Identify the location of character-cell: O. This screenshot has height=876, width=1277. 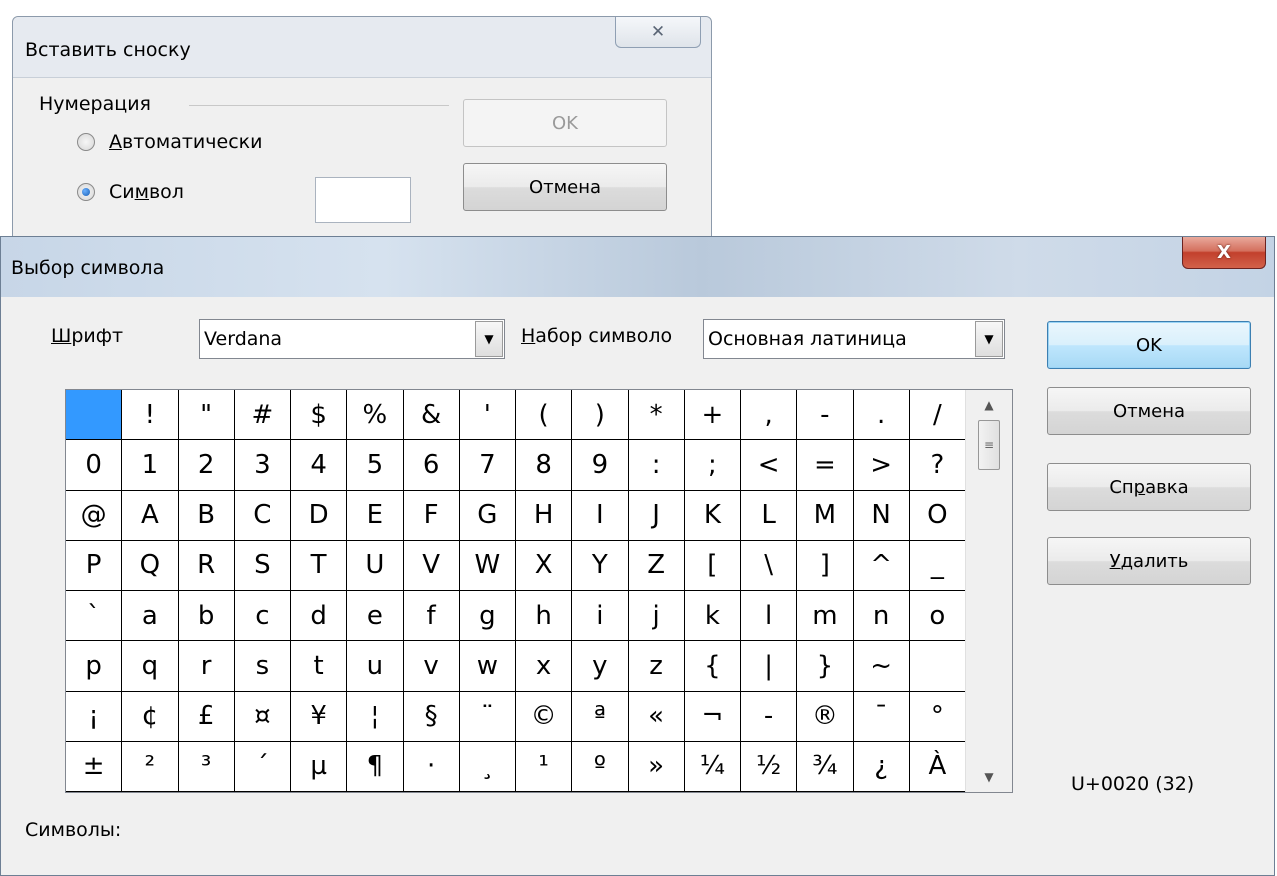
(937, 515).